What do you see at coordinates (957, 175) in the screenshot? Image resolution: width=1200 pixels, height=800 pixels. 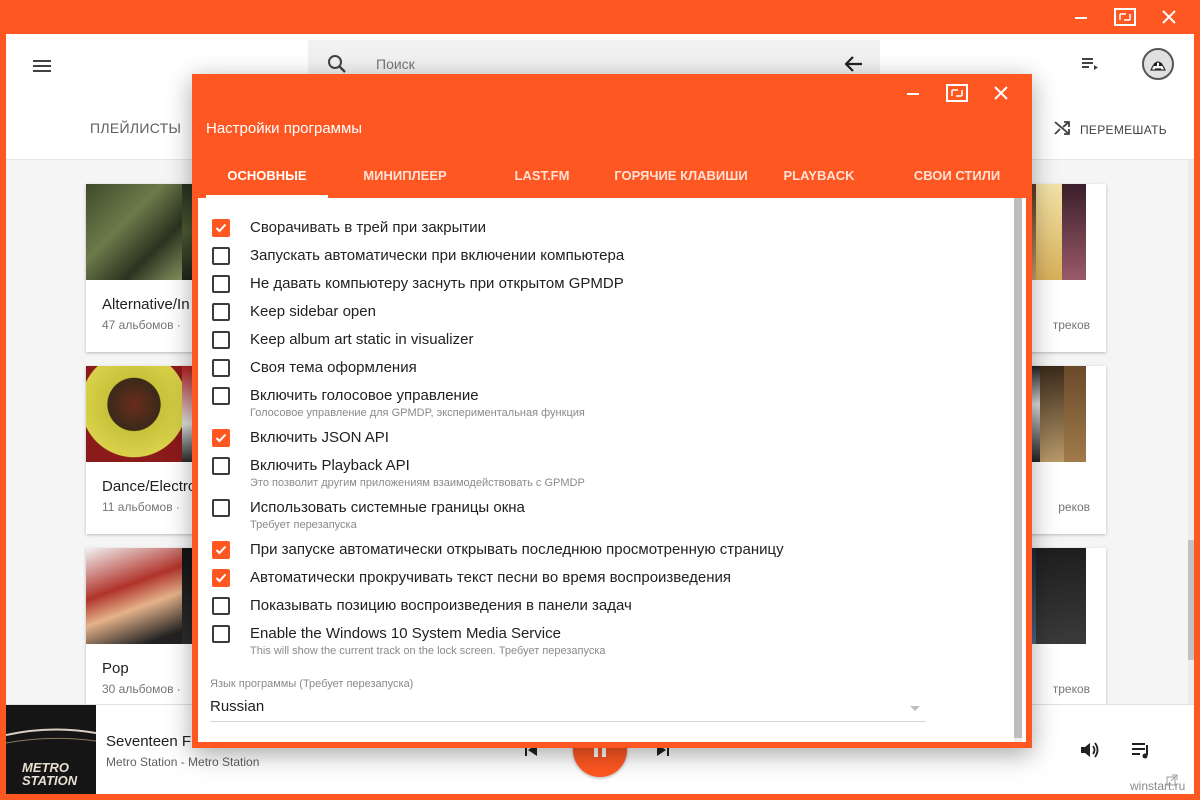 I see `tab-custom-styles: СВОИ СТИЛИ` at bounding box center [957, 175].